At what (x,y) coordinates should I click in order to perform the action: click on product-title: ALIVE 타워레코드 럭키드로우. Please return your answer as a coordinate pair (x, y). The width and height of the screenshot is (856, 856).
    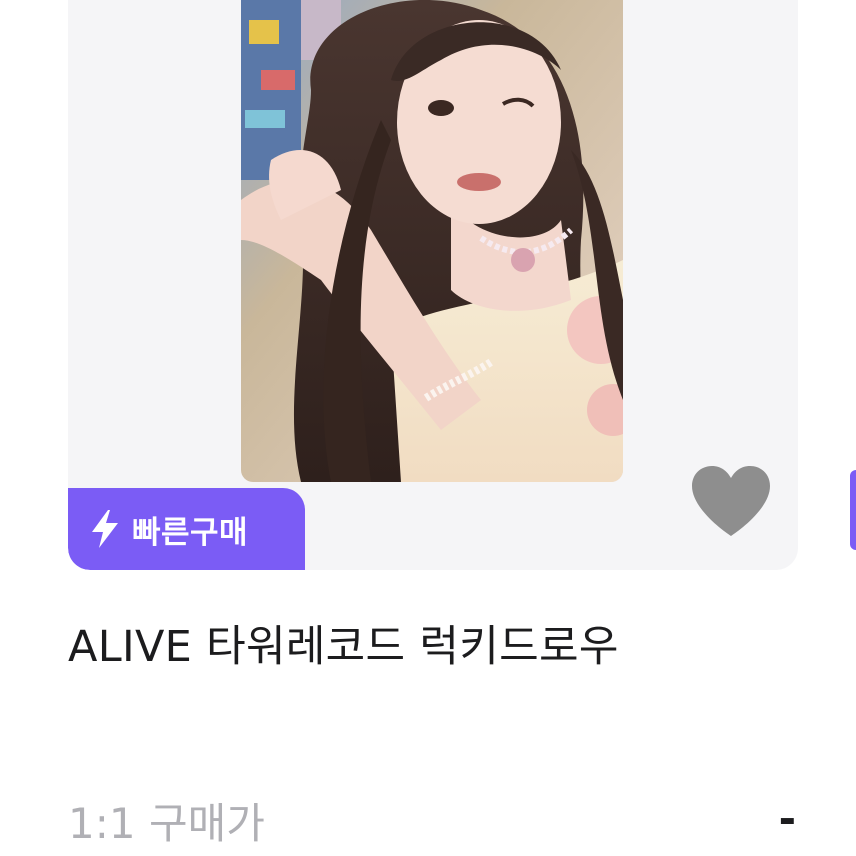
    Looking at the image, I should click on (343, 643).